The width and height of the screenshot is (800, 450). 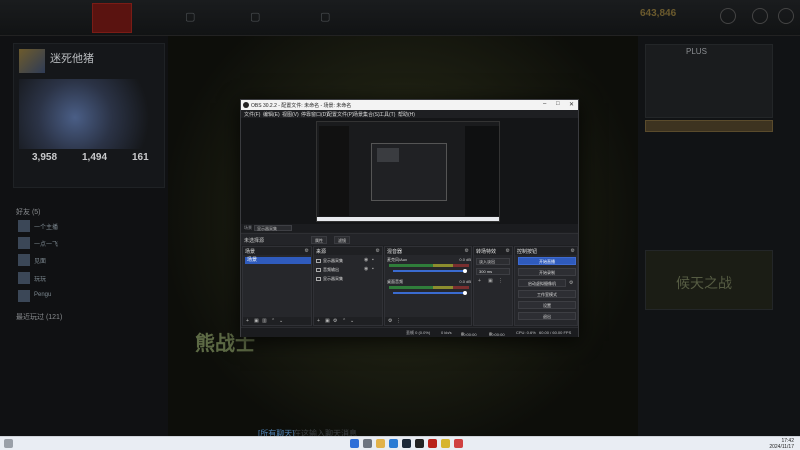 I want to click on menu-file: 文件(F), so click(x=252, y=114).